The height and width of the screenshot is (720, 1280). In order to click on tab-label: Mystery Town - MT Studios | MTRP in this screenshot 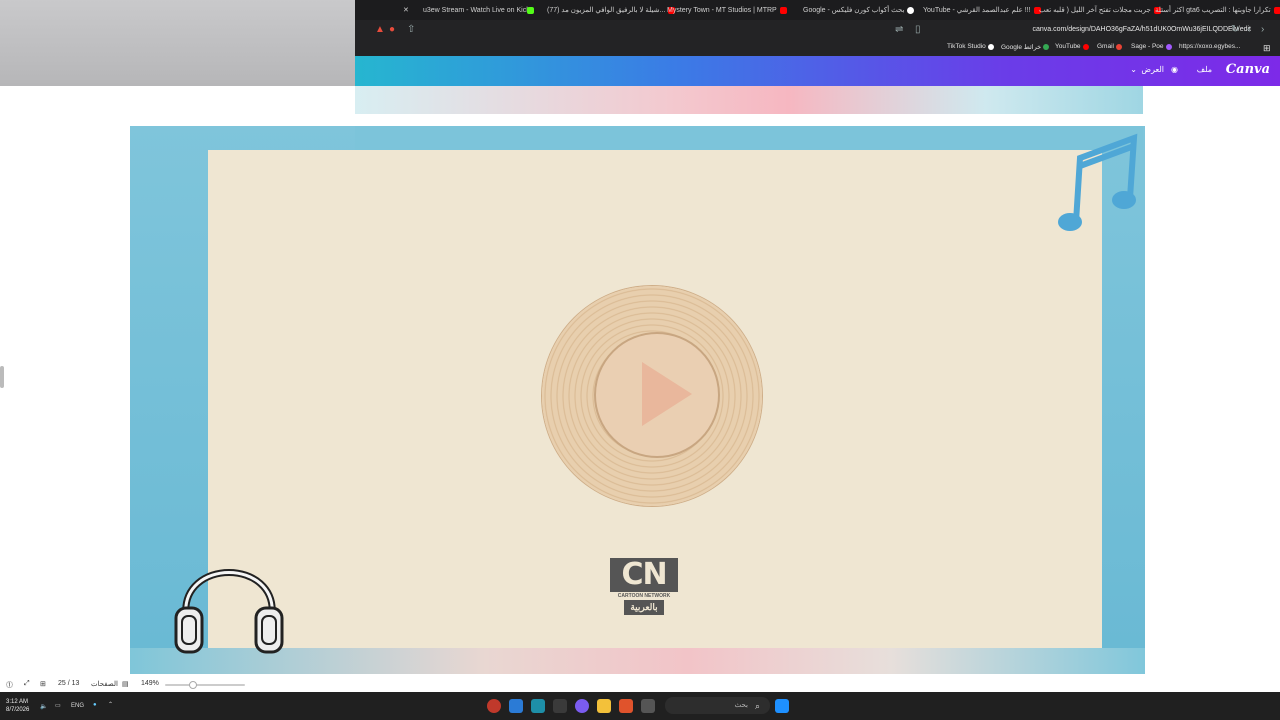, I will do `click(722, 10)`.